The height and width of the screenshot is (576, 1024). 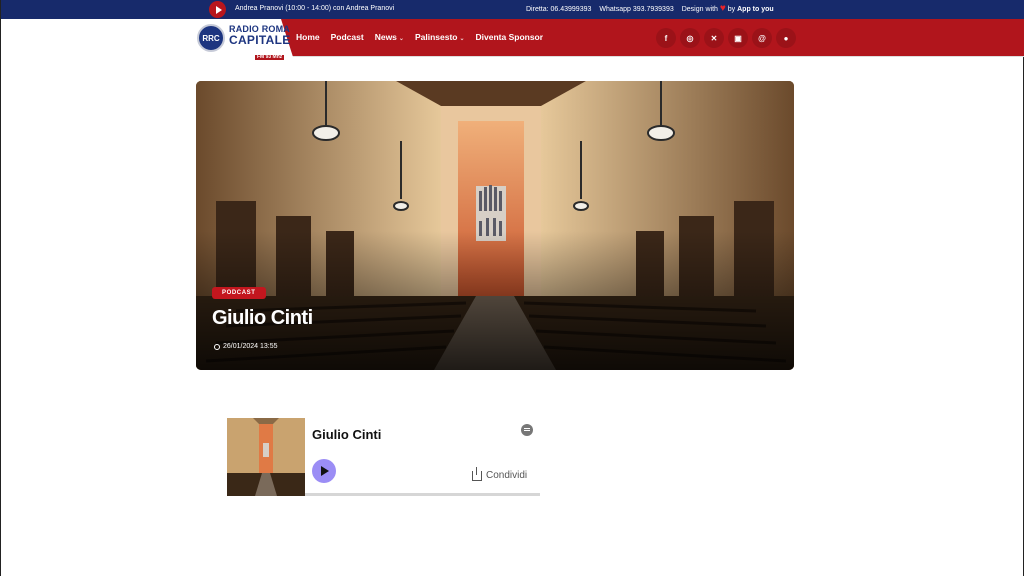 I want to click on logo-emblem-icon: RRC, so click(x=211, y=38).